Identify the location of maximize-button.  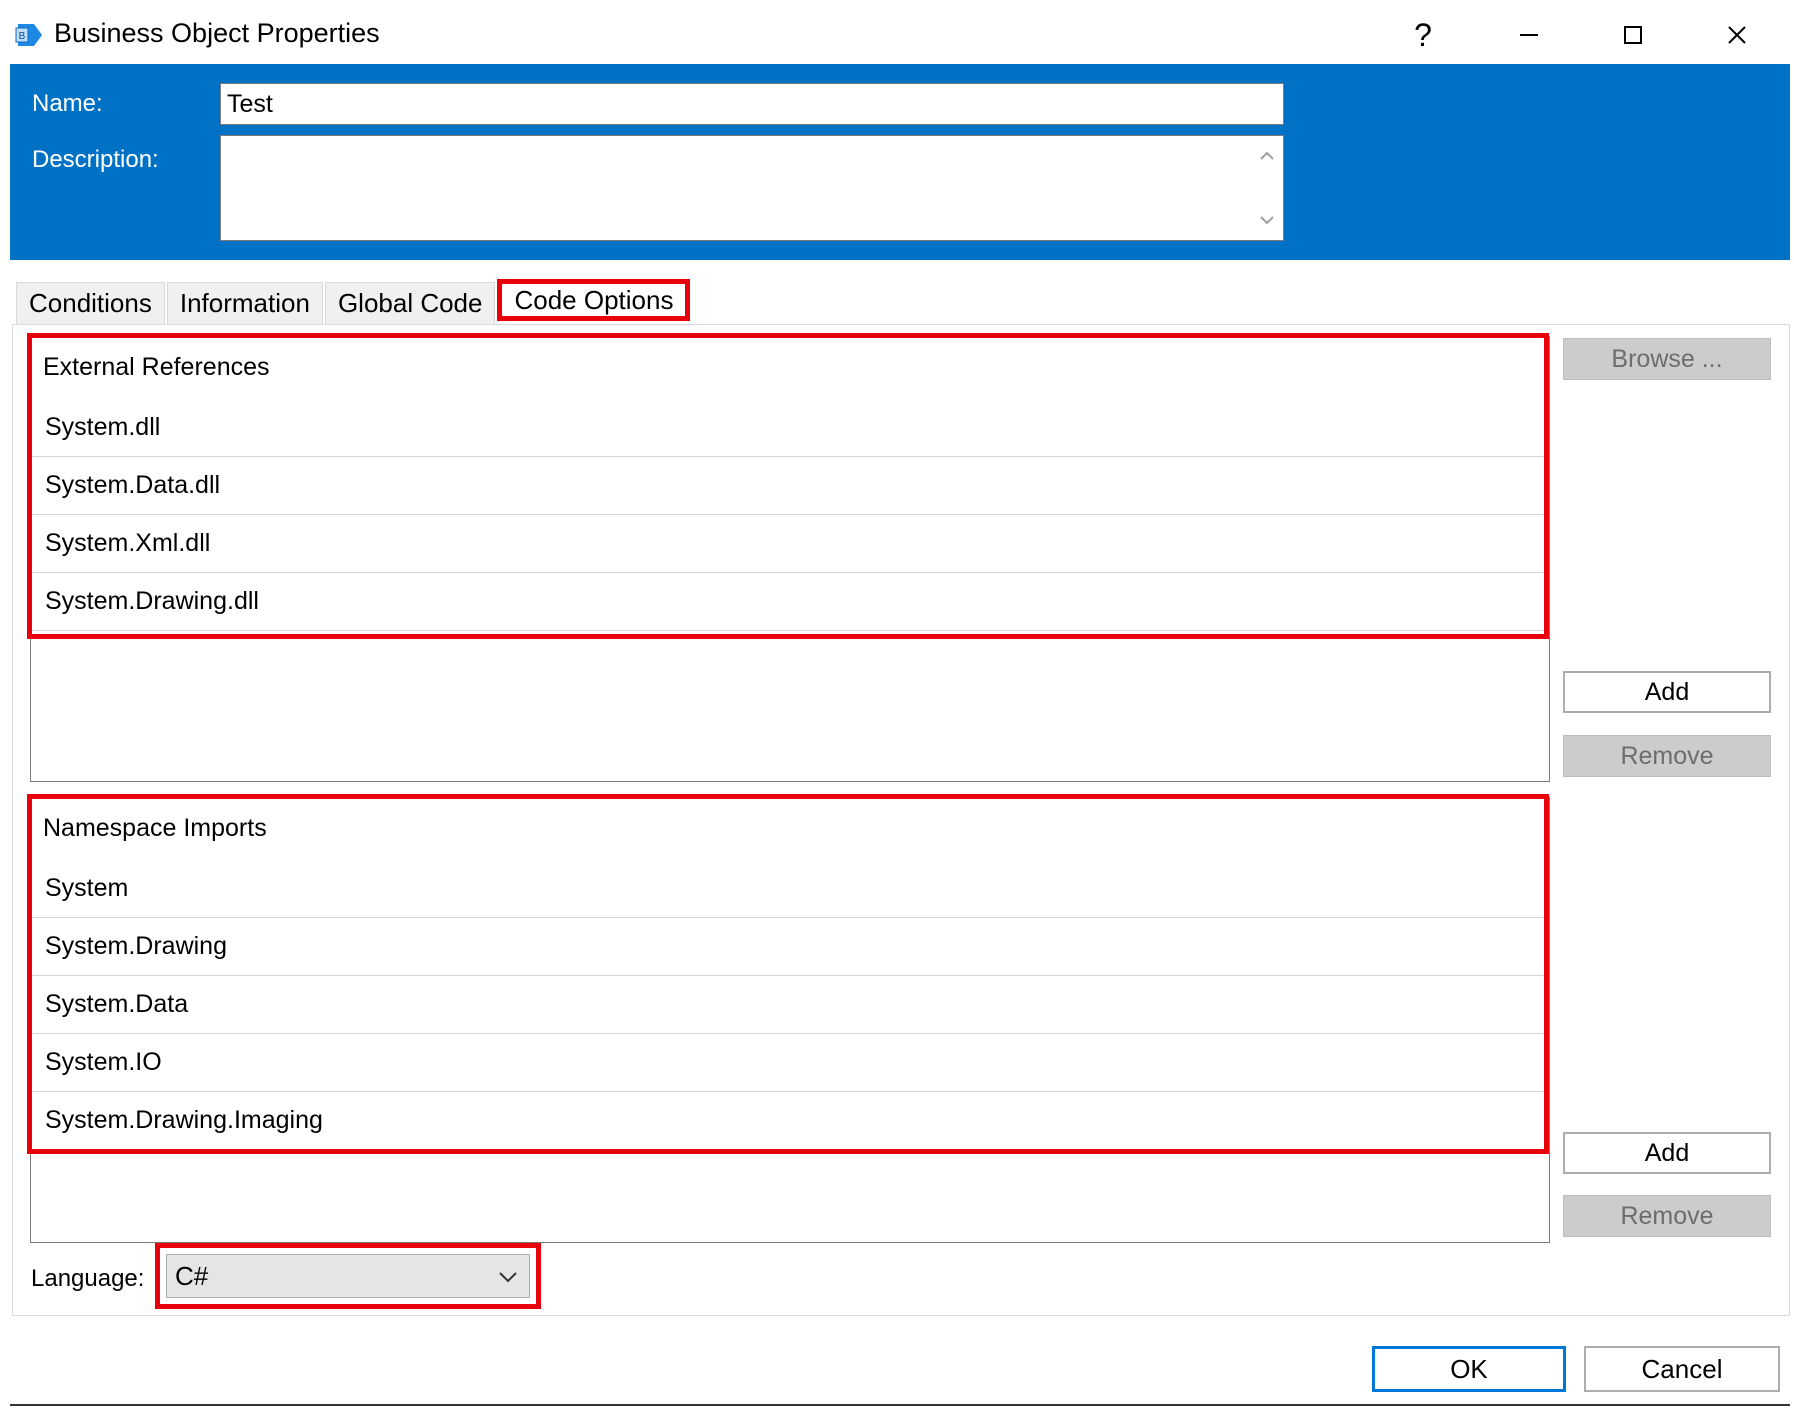
(1633, 35).